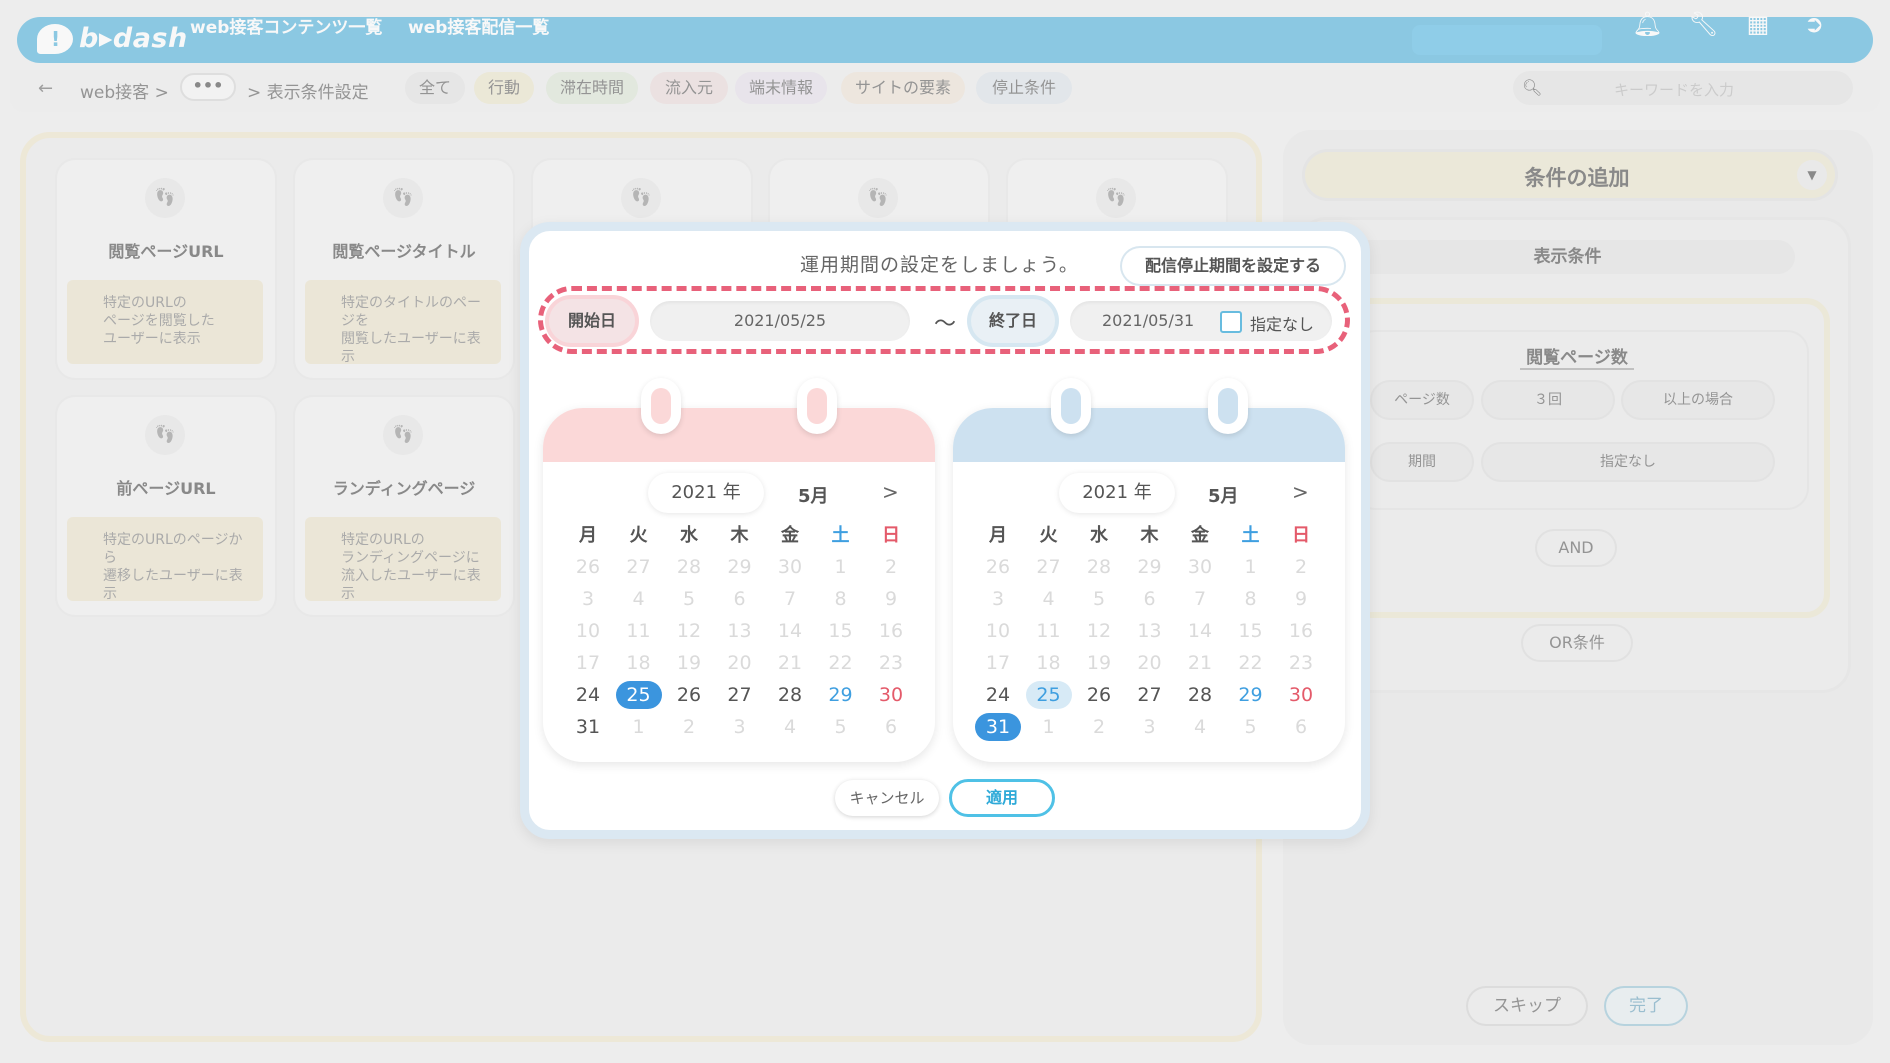 This screenshot has width=1890, height=1063. I want to click on weekday-label: 火, so click(638, 535).